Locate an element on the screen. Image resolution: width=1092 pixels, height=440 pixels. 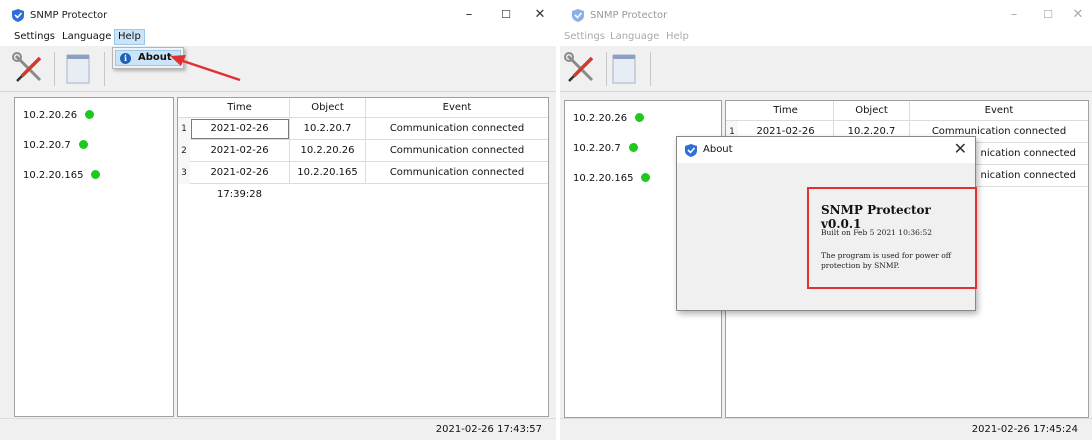
menu-item-about: i About is located at coordinates (148, 58).